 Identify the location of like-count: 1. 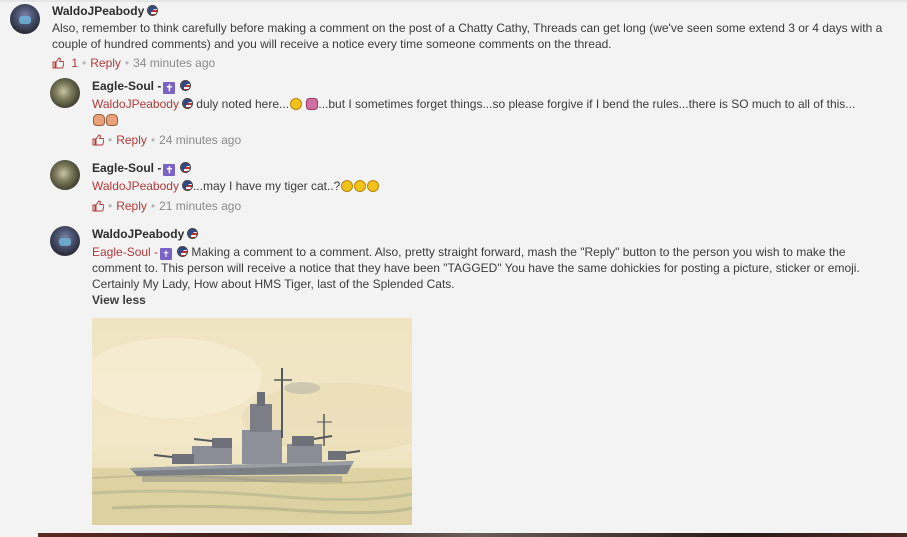
(75, 63).